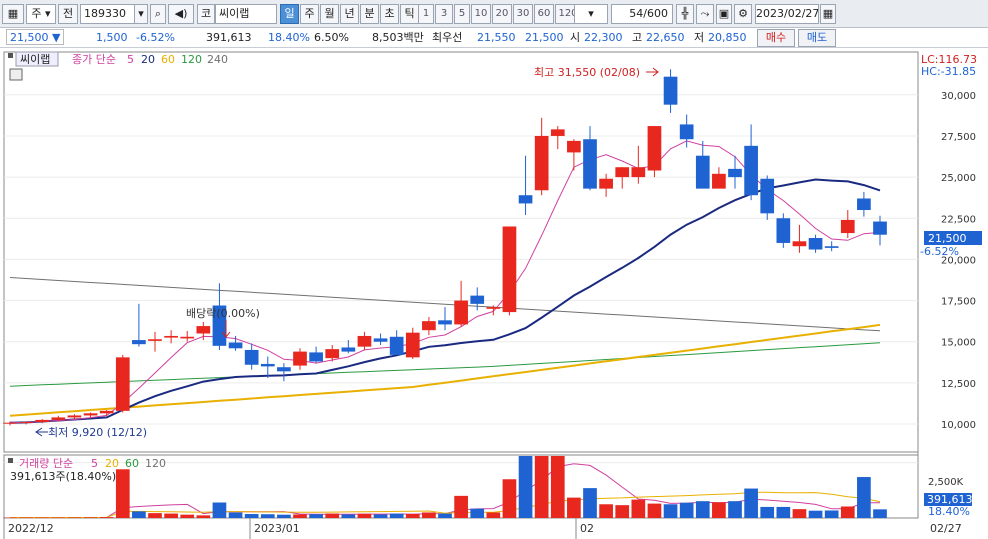 This screenshot has height=539, width=988. What do you see at coordinates (426, 14) in the screenshot?
I see `interval-tab-0: 1` at bounding box center [426, 14].